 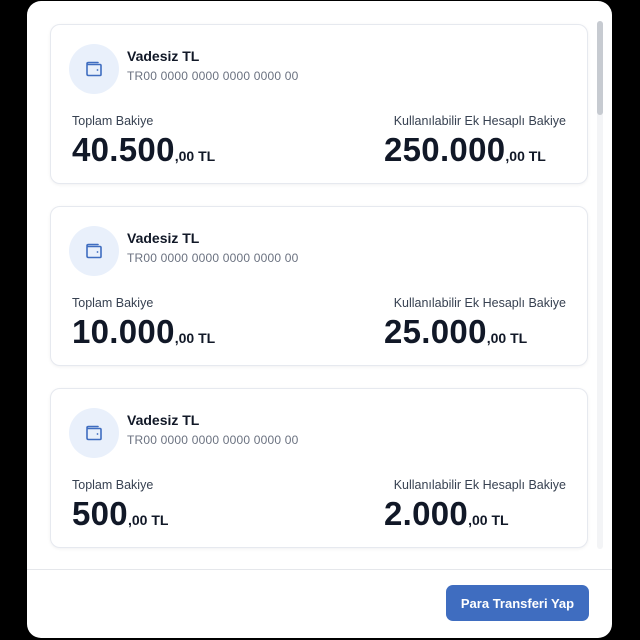 I want to click on total-balance-amount: 500,00 TL, so click(x=120, y=514).